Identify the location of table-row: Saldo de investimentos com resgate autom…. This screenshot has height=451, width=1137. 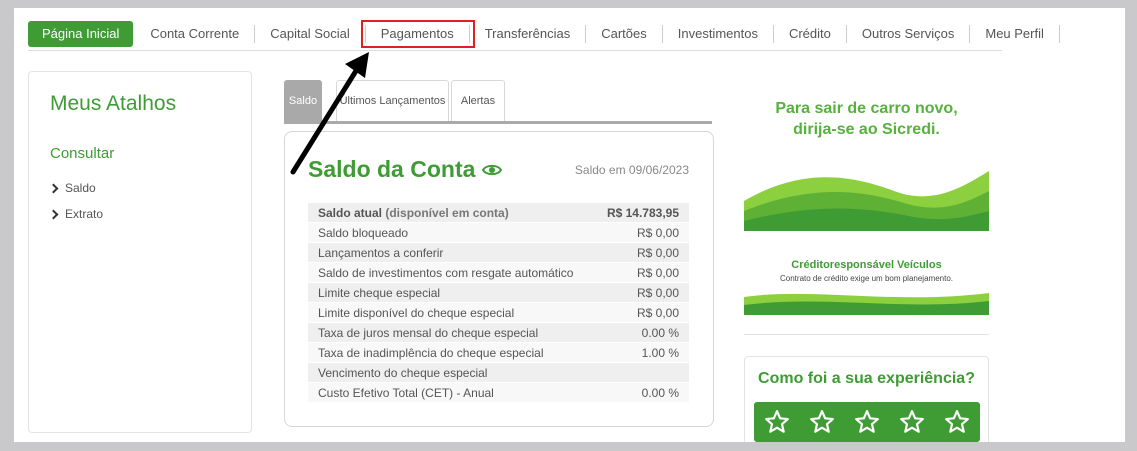
(498, 272).